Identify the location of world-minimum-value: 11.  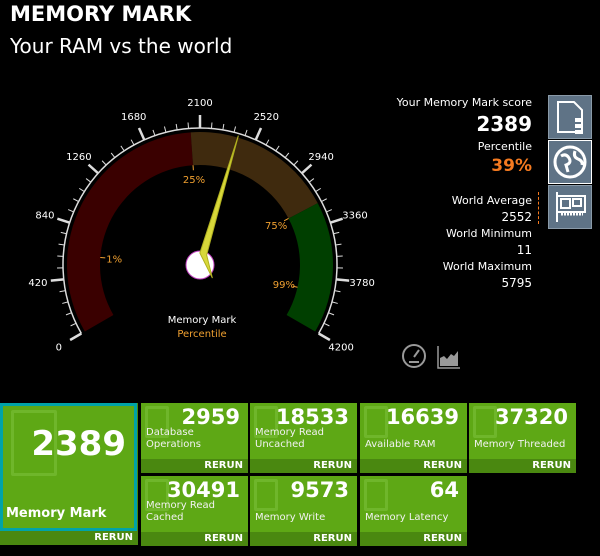
(524, 250).